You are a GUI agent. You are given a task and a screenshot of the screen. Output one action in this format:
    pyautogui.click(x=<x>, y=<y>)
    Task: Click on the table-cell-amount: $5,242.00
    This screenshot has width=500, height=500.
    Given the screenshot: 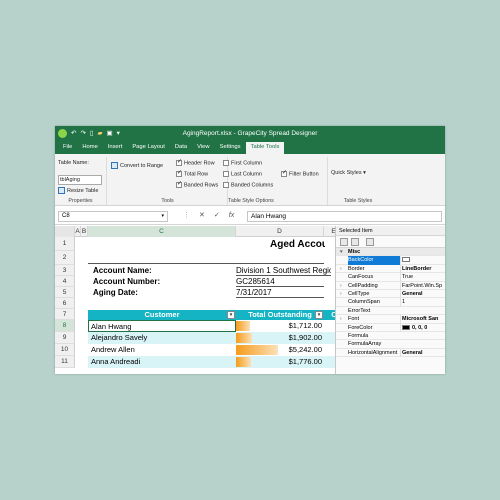 What is the action you would take?
    pyautogui.click(x=280, y=350)
    